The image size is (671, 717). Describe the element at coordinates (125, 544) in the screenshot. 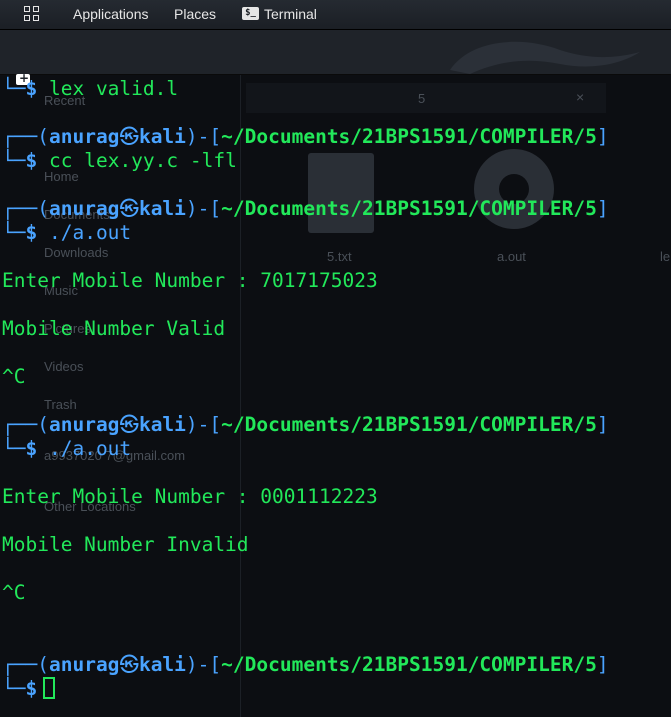

I see `program-output: Mobile Number Invalid` at that location.